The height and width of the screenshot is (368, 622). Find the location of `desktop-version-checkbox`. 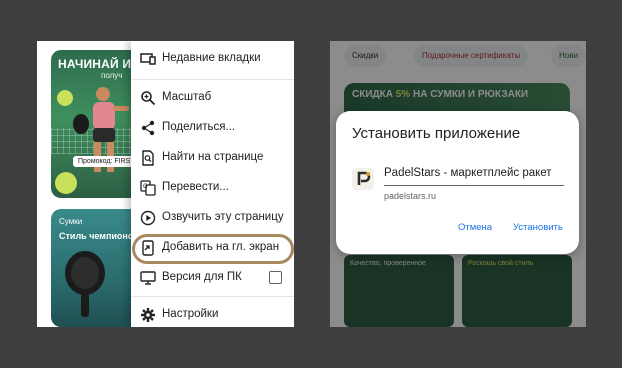

desktop-version-checkbox is located at coordinates (275, 277).